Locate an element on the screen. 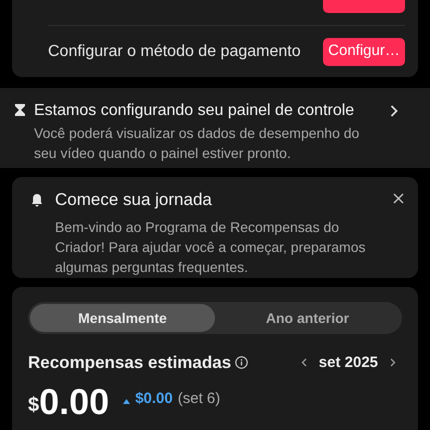  period-label: set 2025 is located at coordinates (348, 362).